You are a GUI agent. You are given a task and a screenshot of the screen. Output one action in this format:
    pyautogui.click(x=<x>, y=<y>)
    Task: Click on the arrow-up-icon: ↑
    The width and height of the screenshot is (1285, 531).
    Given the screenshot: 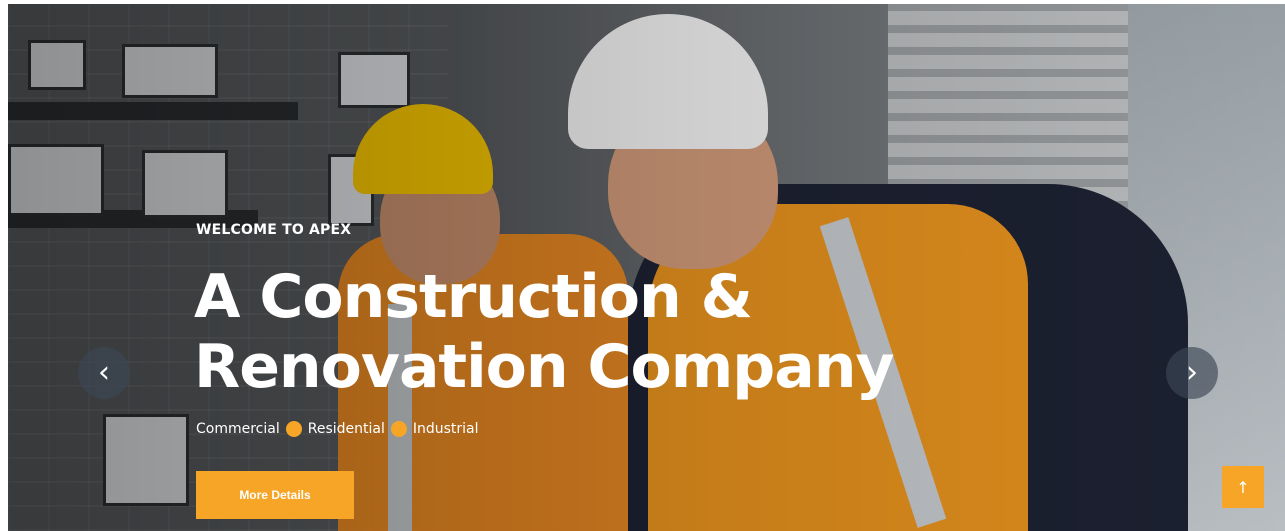 What is the action you would take?
    pyautogui.click(x=1243, y=487)
    